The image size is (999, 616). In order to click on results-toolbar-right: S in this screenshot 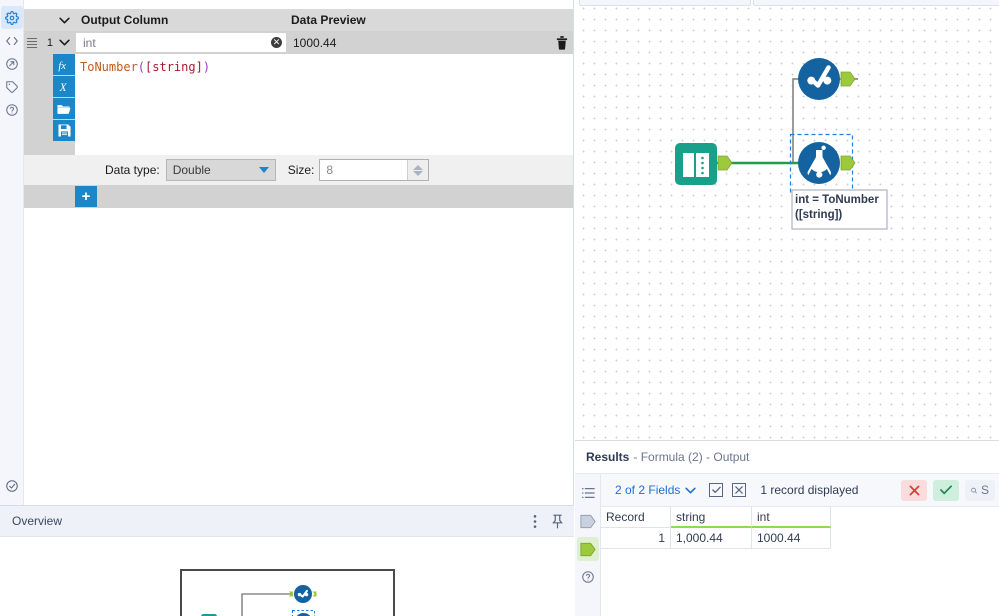, I will do `click(950, 490)`.